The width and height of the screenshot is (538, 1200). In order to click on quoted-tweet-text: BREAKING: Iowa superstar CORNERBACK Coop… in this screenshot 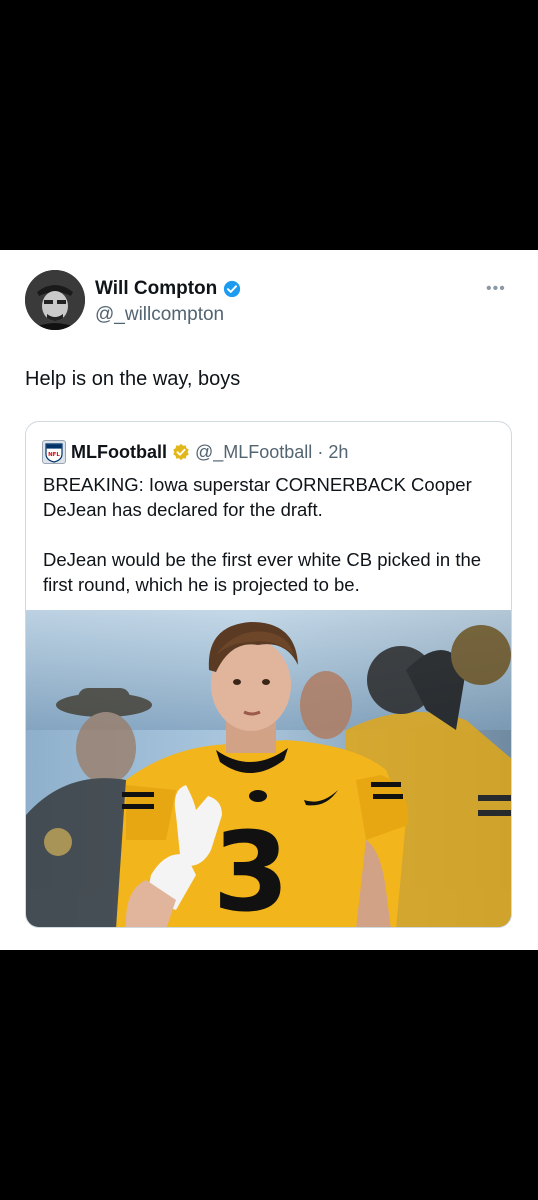, I will do `click(273, 547)`.